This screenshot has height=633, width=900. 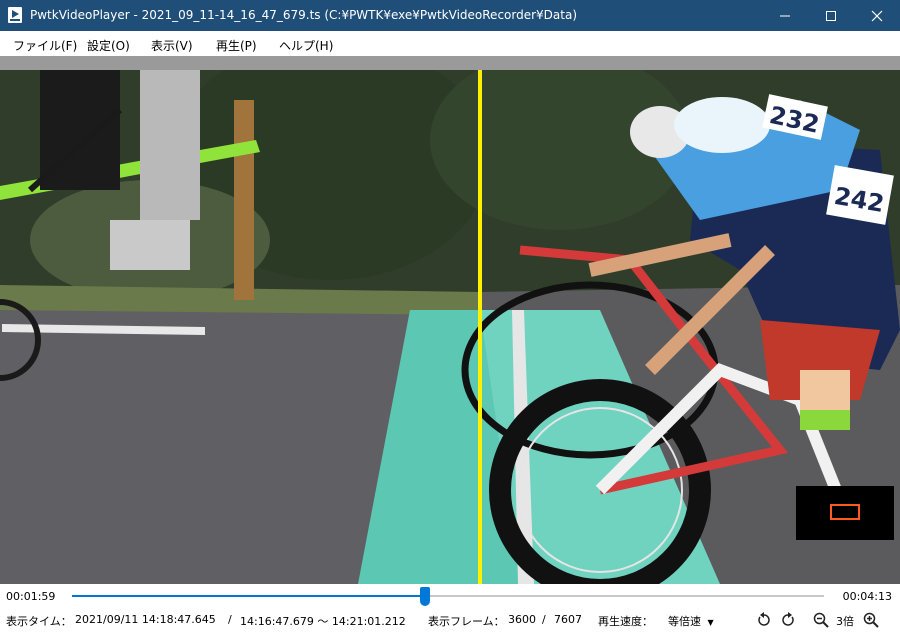 I want to click on chevron-down-icon: ▼, so click(x=710, y=622).